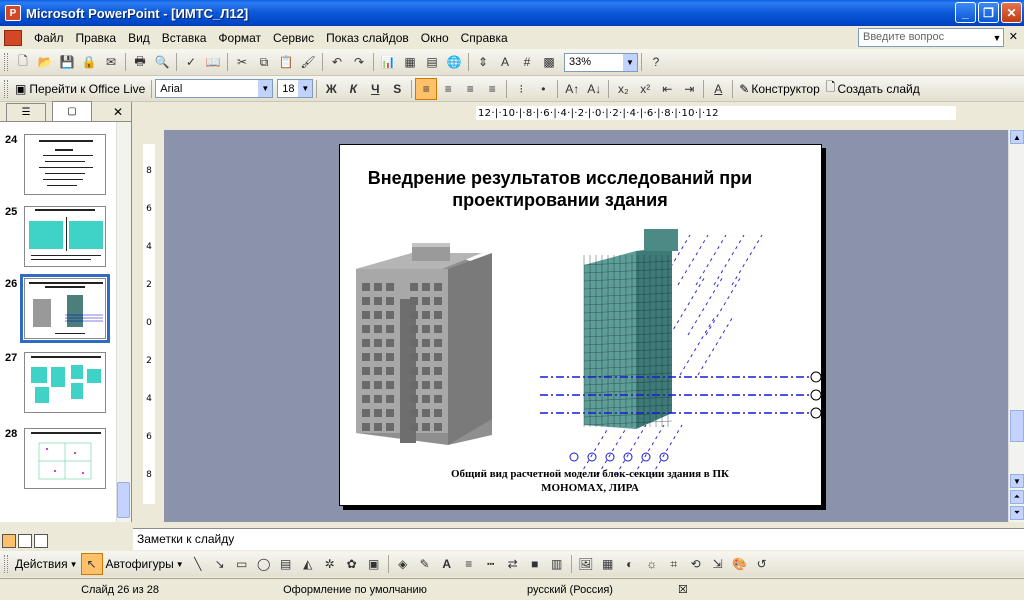 Image resolution: width=1024 pixels, height=600 pixels. I want to click on font-select: Arial ▼, so click(214, 88).